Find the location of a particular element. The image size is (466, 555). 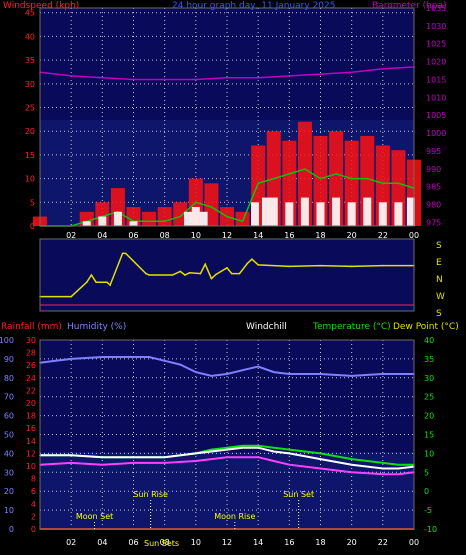

rainfall-tick-label: 28 is located at coordinates (31, 353).